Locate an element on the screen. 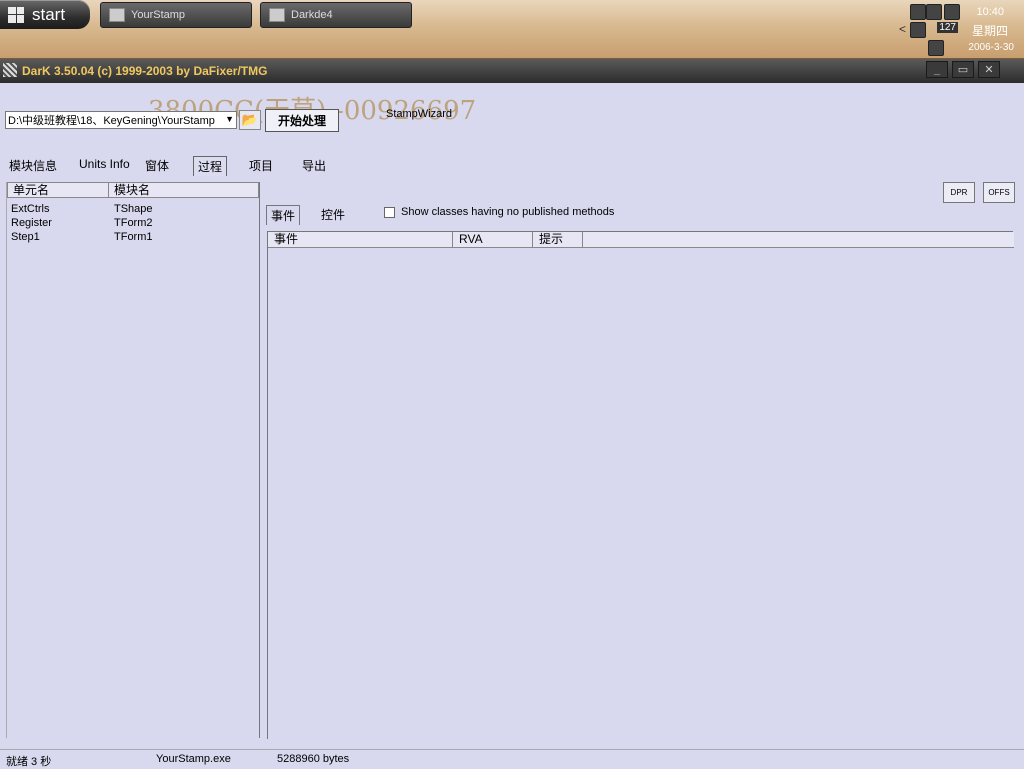 This screenshot has height=769, width=1024. tab-controls: 控件 is located at coordinates (333, 214).